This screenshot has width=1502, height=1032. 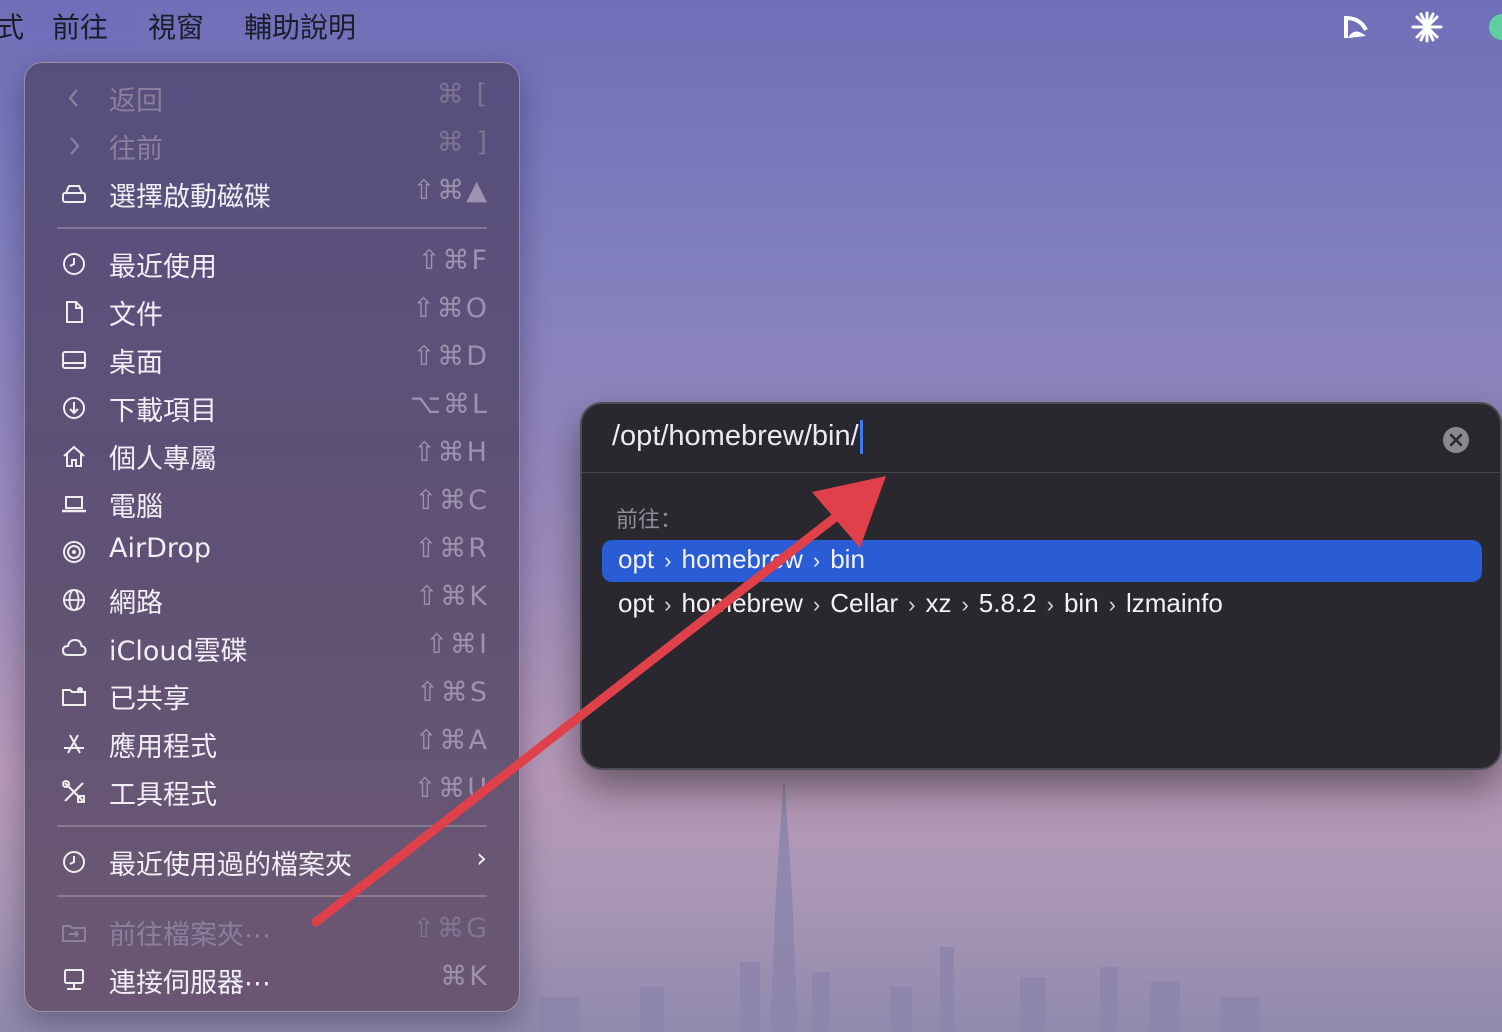 I want to click on path-input: /opt/homebrew/bin/, so click(x=737, y=437).